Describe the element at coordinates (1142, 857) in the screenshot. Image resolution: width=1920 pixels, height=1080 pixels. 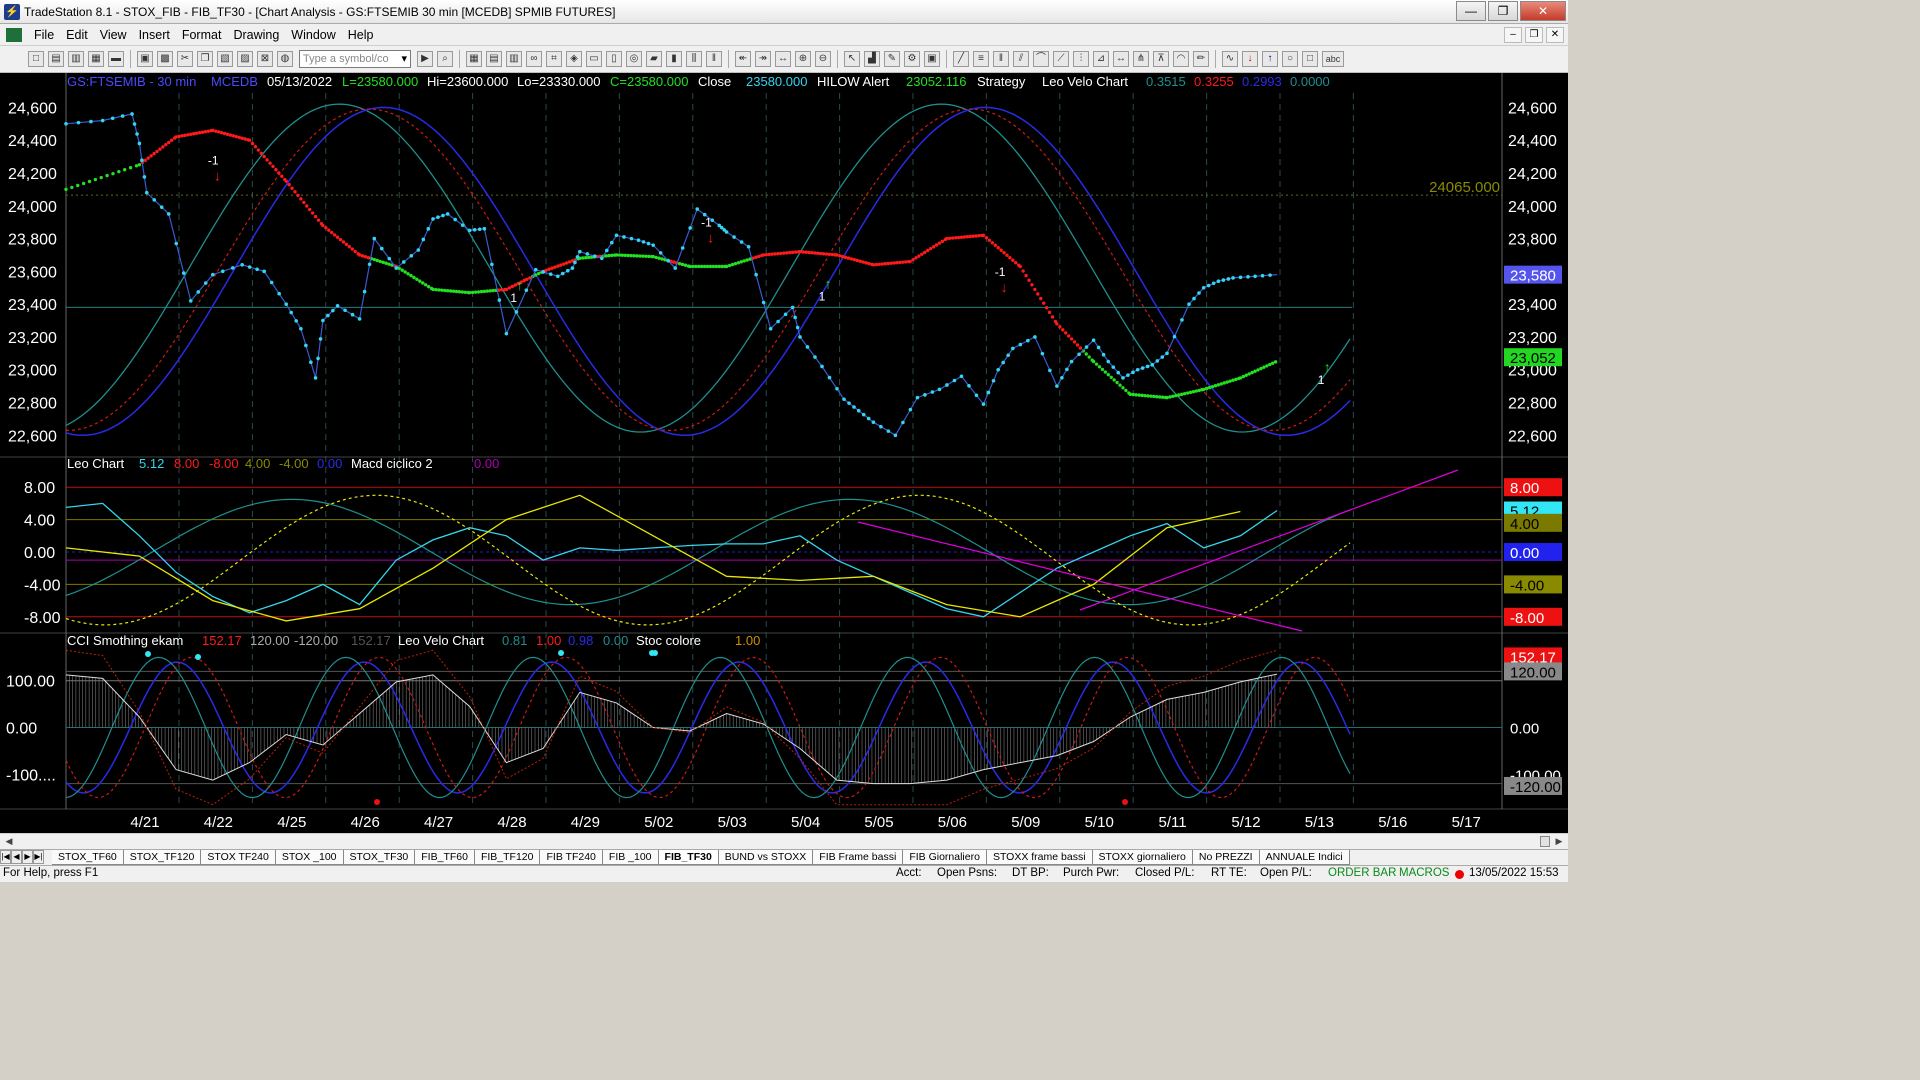
I see `workspace-tab: STOXX giornaliero` at that location.